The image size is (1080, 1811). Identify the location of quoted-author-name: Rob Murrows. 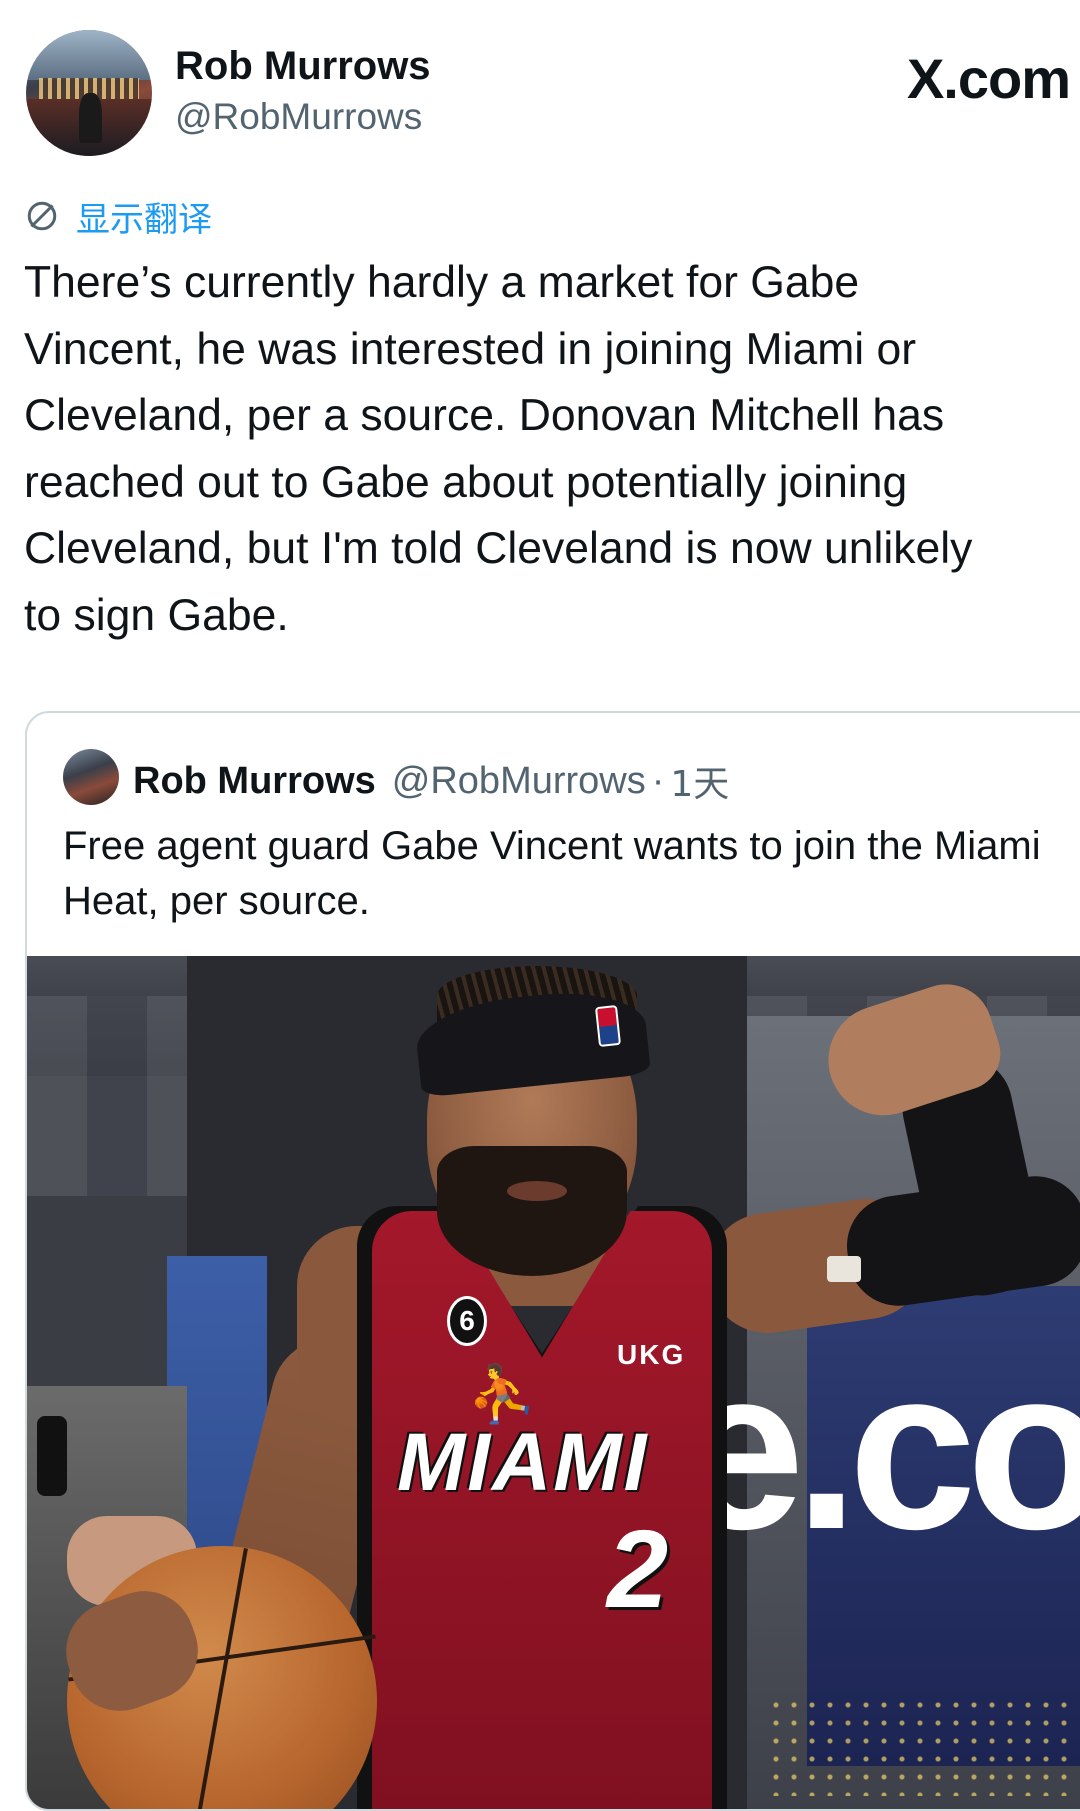
(254, 781).